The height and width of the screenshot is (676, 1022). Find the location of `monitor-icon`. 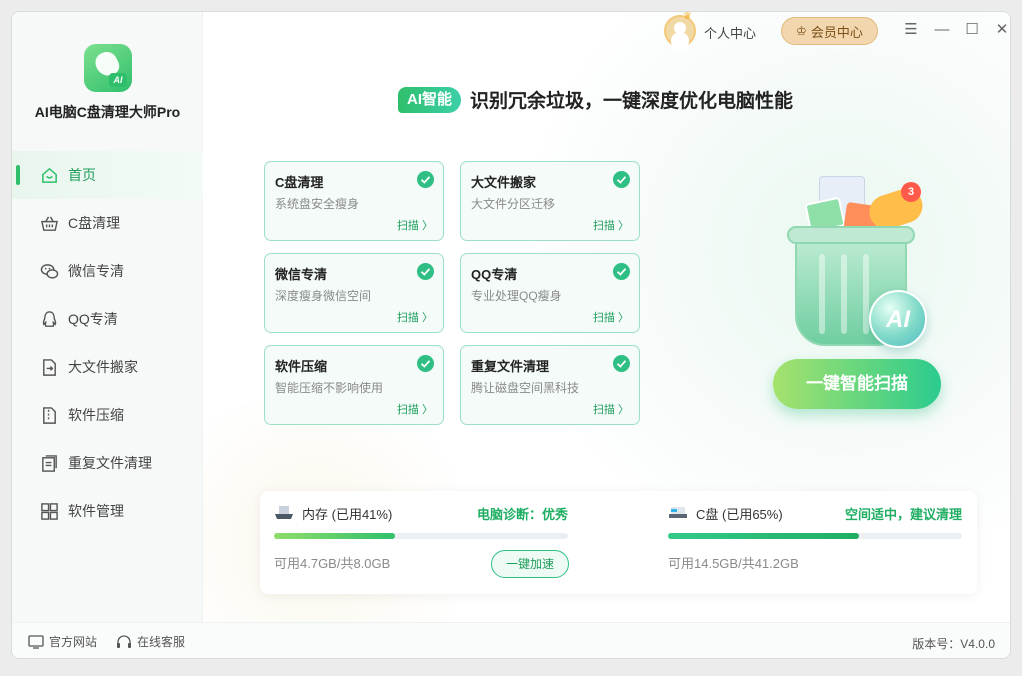

monitor-icon is located at coordinates (36, 641).